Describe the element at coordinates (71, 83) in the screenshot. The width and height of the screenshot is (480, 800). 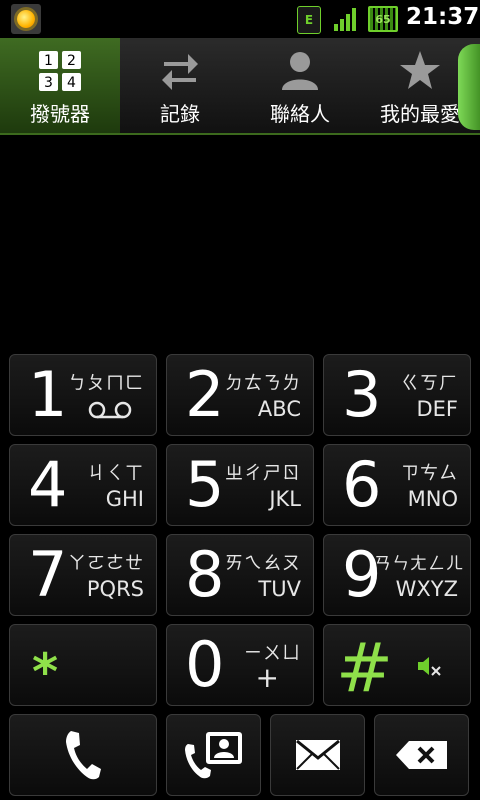
I see `svg-text: 4` at that location.